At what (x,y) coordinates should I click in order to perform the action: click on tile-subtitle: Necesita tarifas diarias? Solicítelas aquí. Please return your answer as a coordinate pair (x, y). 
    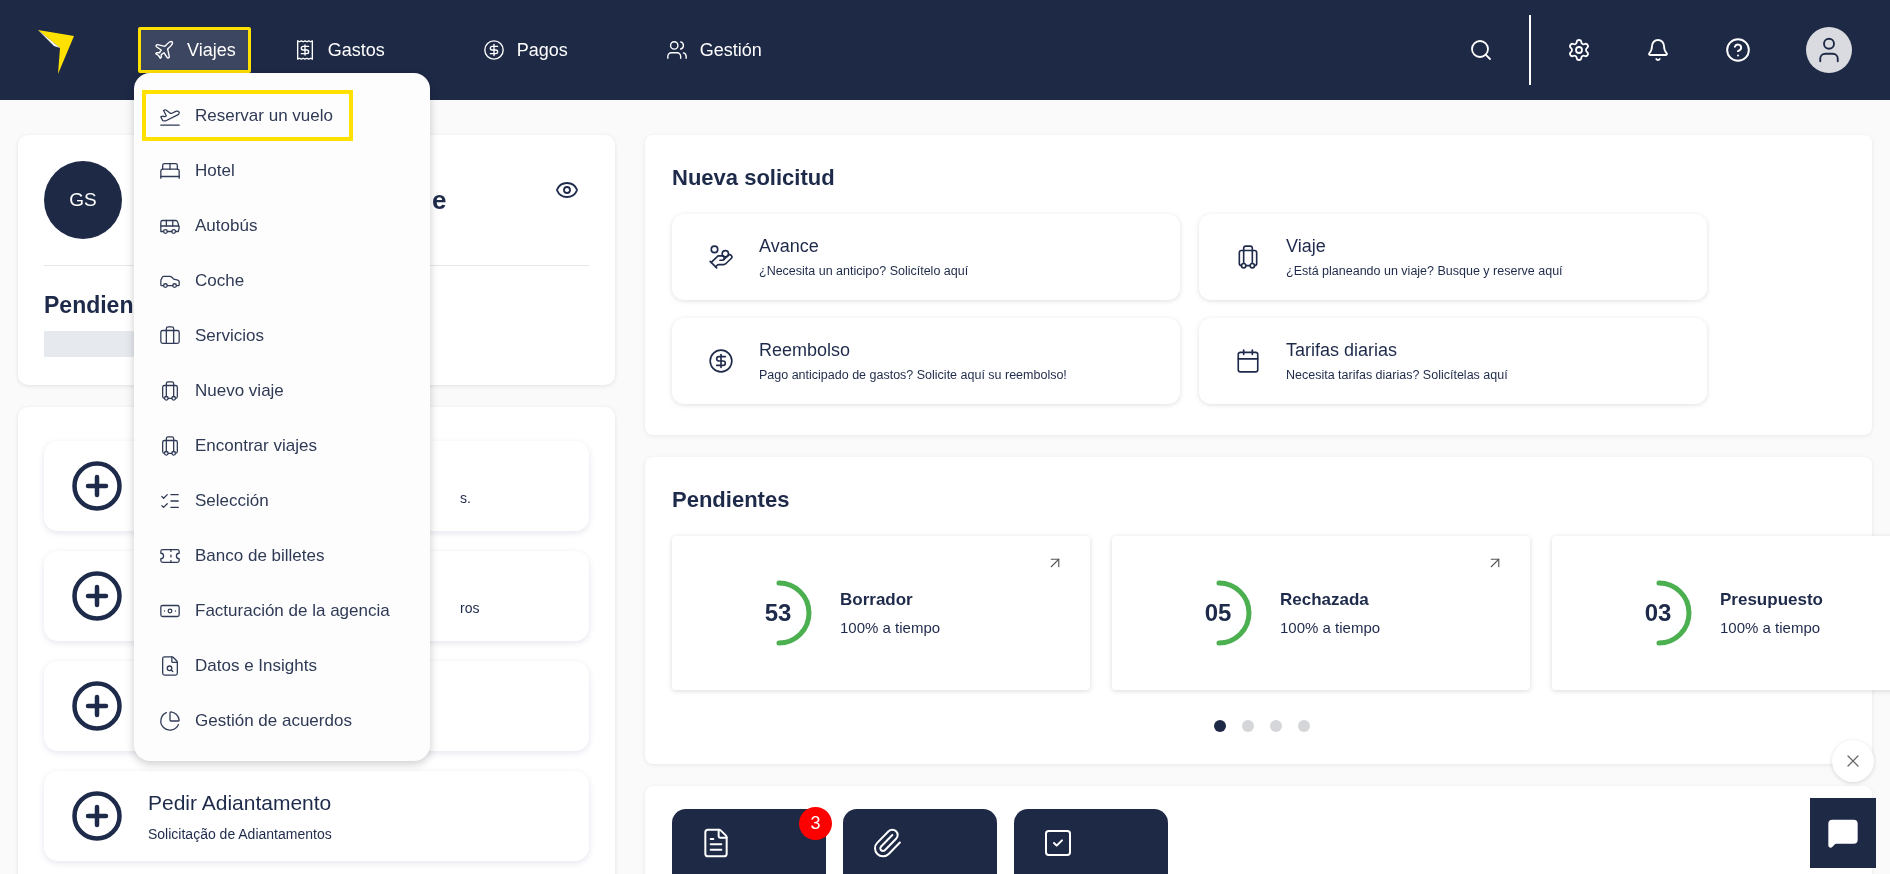
    Looking at the image, I should click on (1397, 376).